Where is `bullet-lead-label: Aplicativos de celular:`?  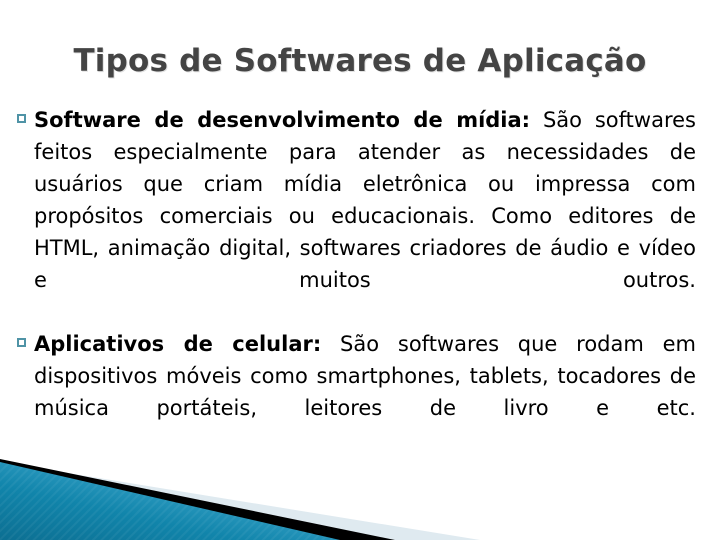 bullet-lead-label: Aplicativos de celular: is located at coordinates (178, 344).